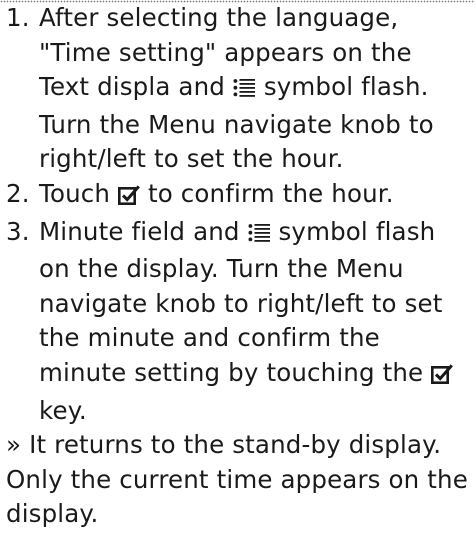  What do you see at coordinates (79, 193) in the screenshot?
I see `step-2-text-before: Touch` at bounding box center [79, 193].